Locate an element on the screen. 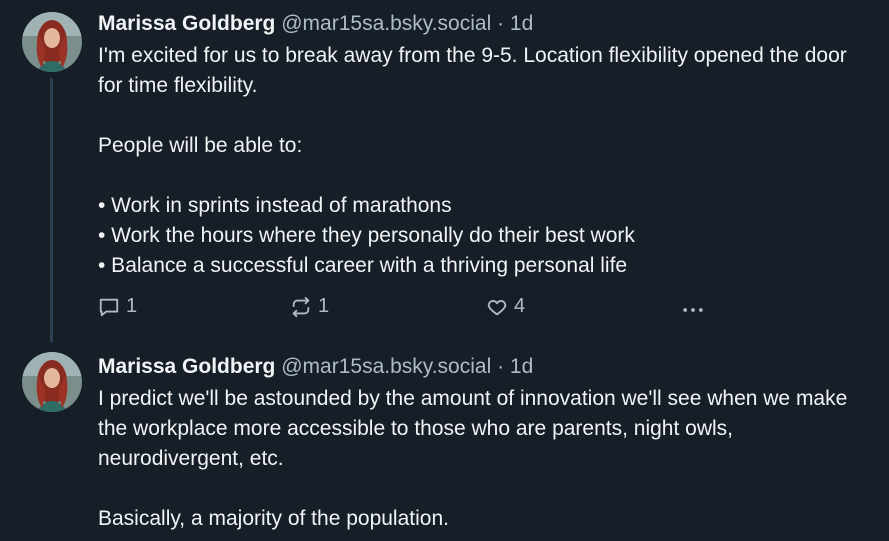  post-text-line: People will be able to: is located at coordinates (200, 145).